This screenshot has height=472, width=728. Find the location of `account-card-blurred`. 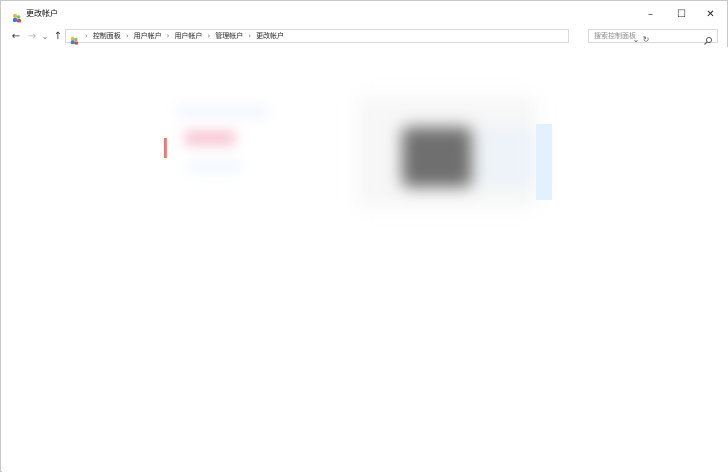

account-card-blurred is located at coordinates (454, 152).